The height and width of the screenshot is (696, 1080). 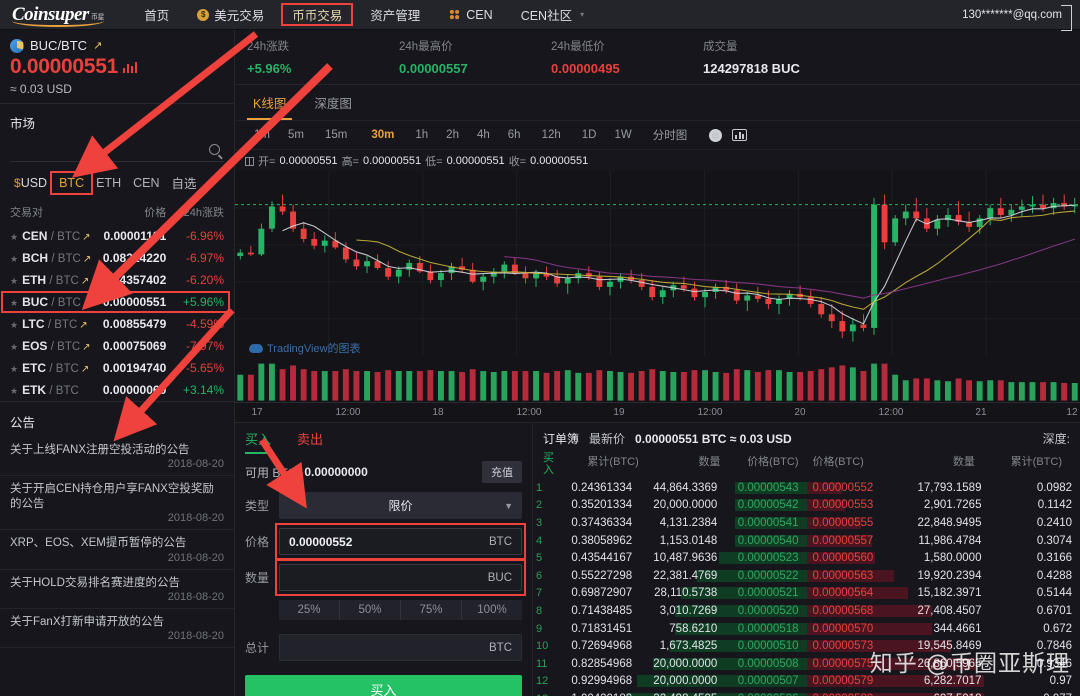 I want to click on price-input: 0.00000552 BTC, so click(x=400, y=541).